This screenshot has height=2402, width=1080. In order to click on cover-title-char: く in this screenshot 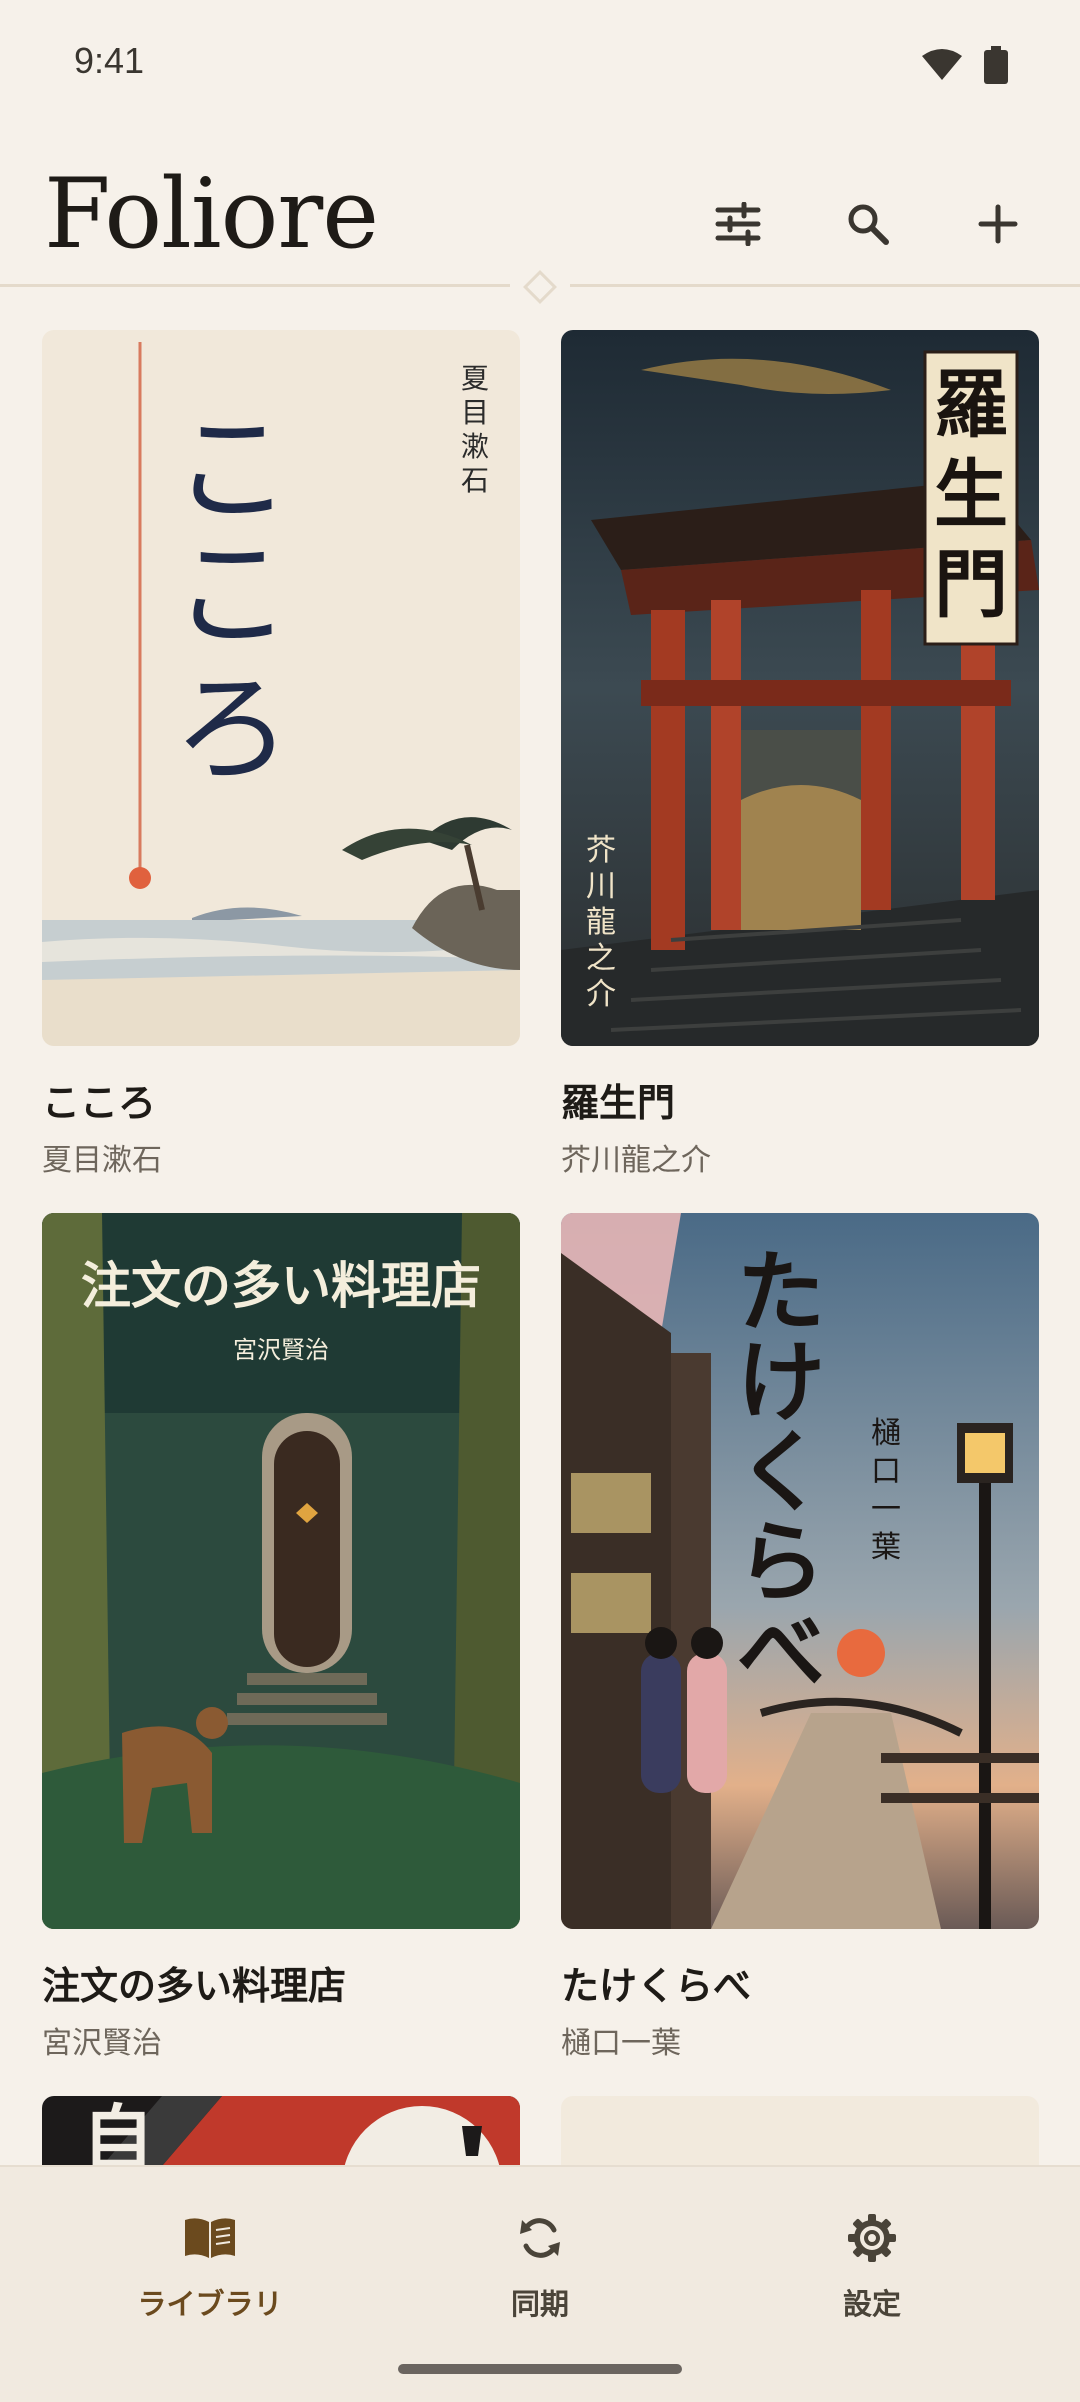, I will do `click(781, 1472)`.